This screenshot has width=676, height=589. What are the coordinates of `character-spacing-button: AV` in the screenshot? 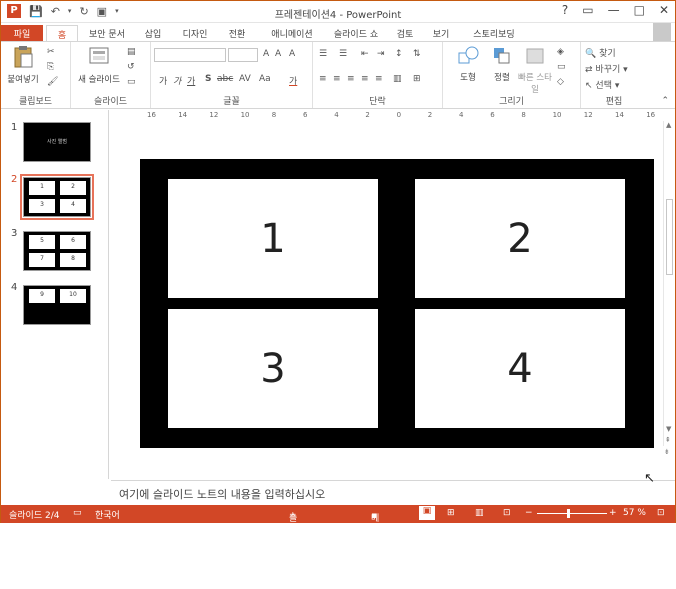 It's located at (245, 79).